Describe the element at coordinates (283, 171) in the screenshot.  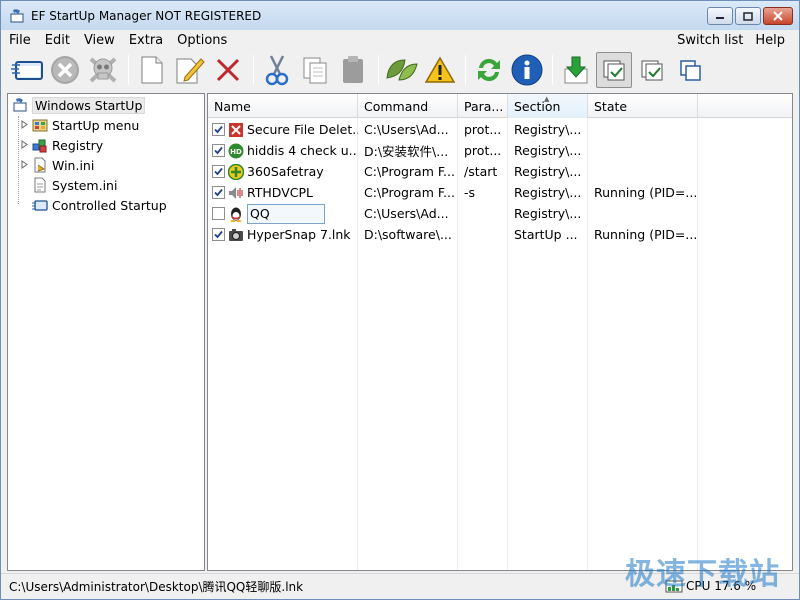
I see `cell-name: 360Safetray` at that location.